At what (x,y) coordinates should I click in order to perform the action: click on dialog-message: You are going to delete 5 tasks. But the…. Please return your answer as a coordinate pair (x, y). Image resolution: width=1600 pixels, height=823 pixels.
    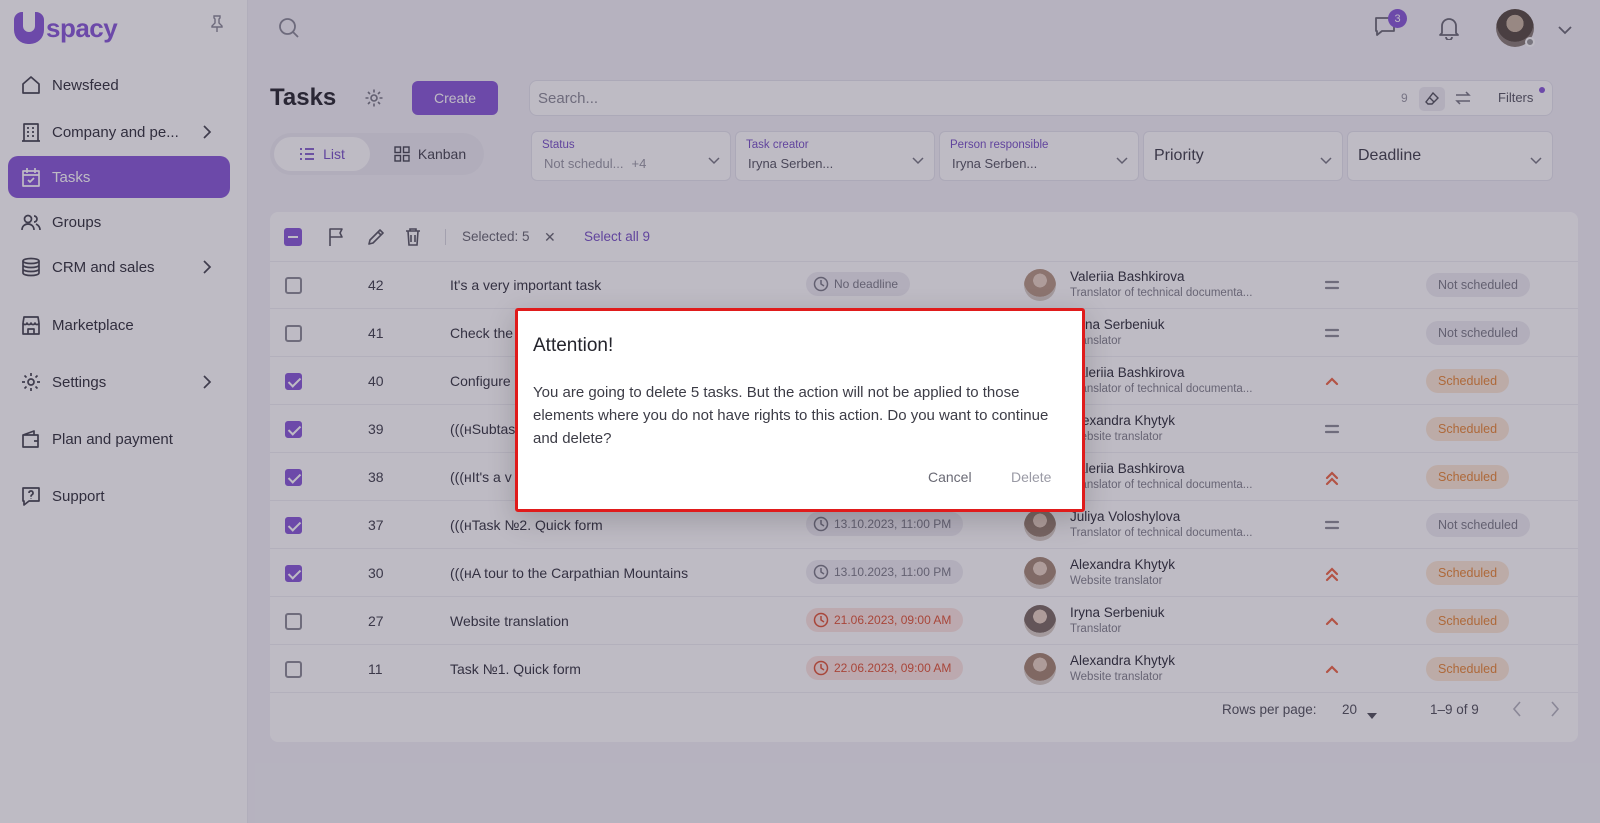
    Looking at the image, I should click on (791, 415).